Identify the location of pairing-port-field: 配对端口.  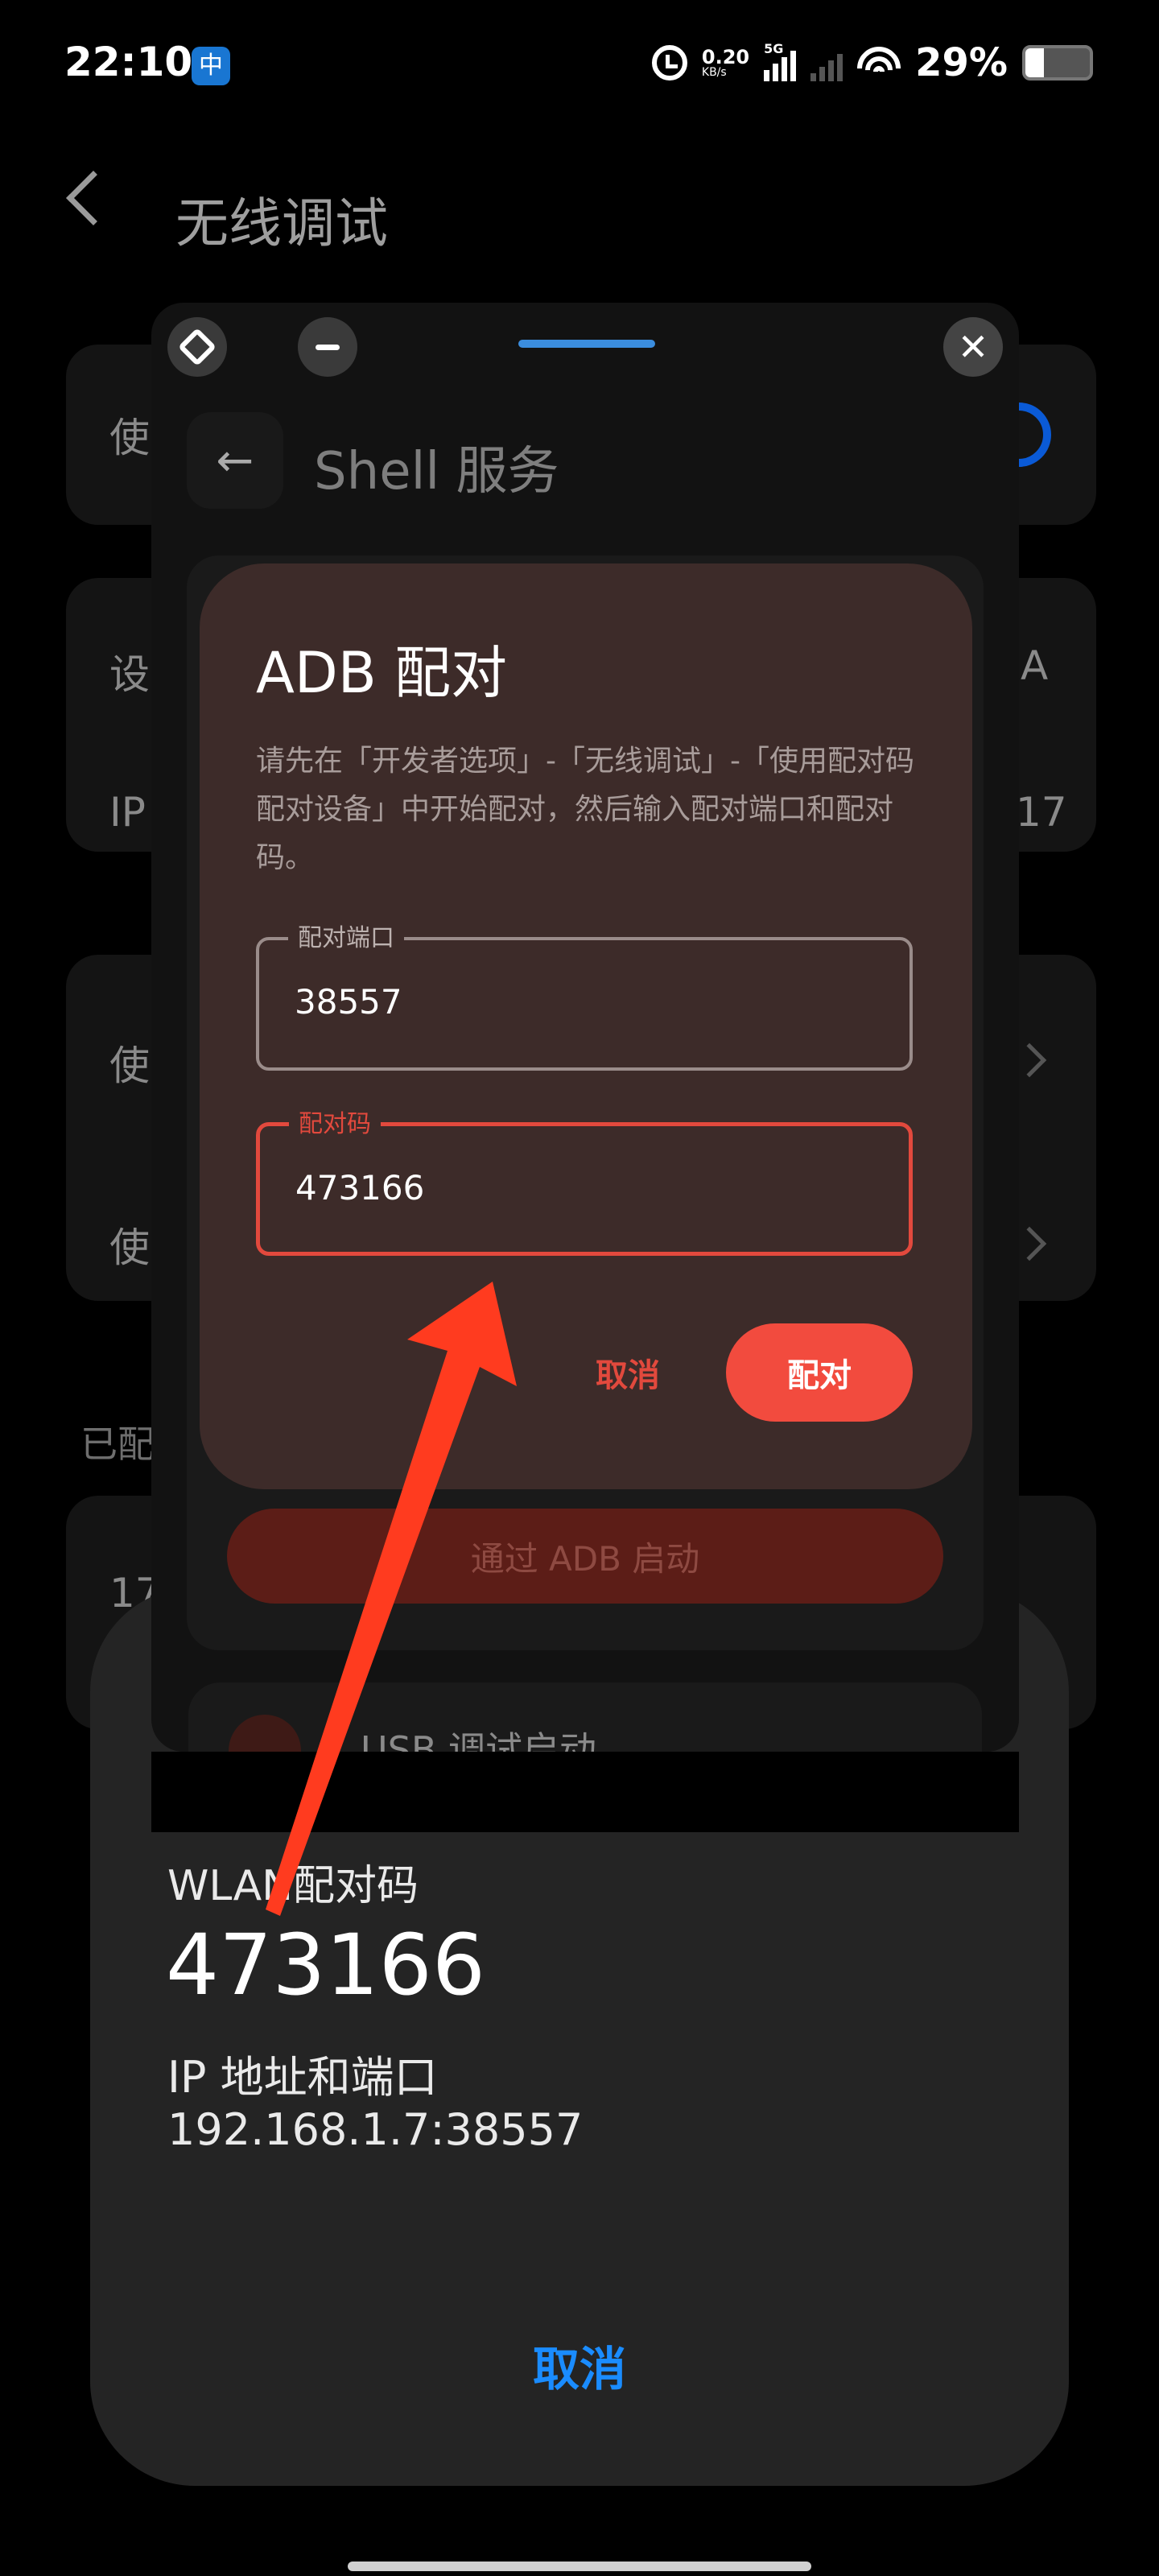
(584, 996).